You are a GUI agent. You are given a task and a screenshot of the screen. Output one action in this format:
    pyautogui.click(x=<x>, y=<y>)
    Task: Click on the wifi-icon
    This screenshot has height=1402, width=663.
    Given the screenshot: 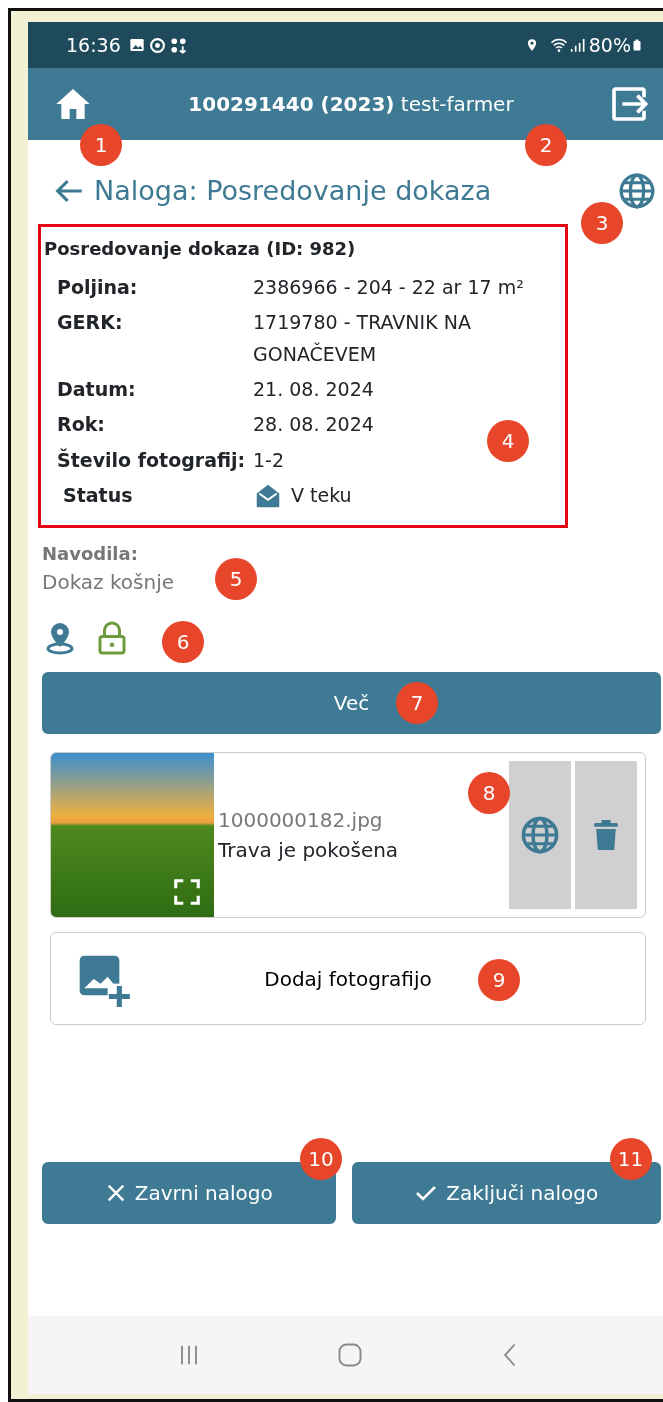 What is the action you would take?
    pyautogui.click(x=558, y=45)
    